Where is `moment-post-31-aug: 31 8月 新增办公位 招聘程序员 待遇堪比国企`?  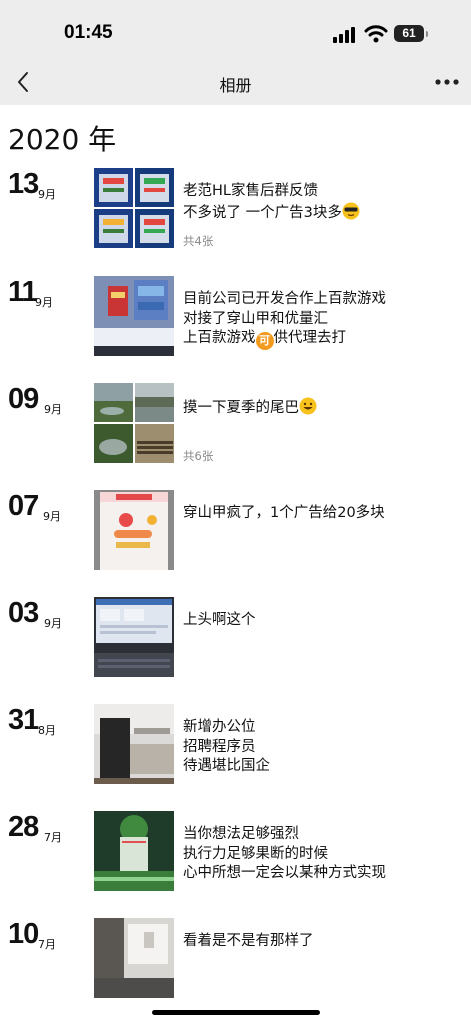 moment-post-31-aug: 31 8月 新增办公位 招聘程序员 待遇堪比国企 is located at coordinates (235, 754).